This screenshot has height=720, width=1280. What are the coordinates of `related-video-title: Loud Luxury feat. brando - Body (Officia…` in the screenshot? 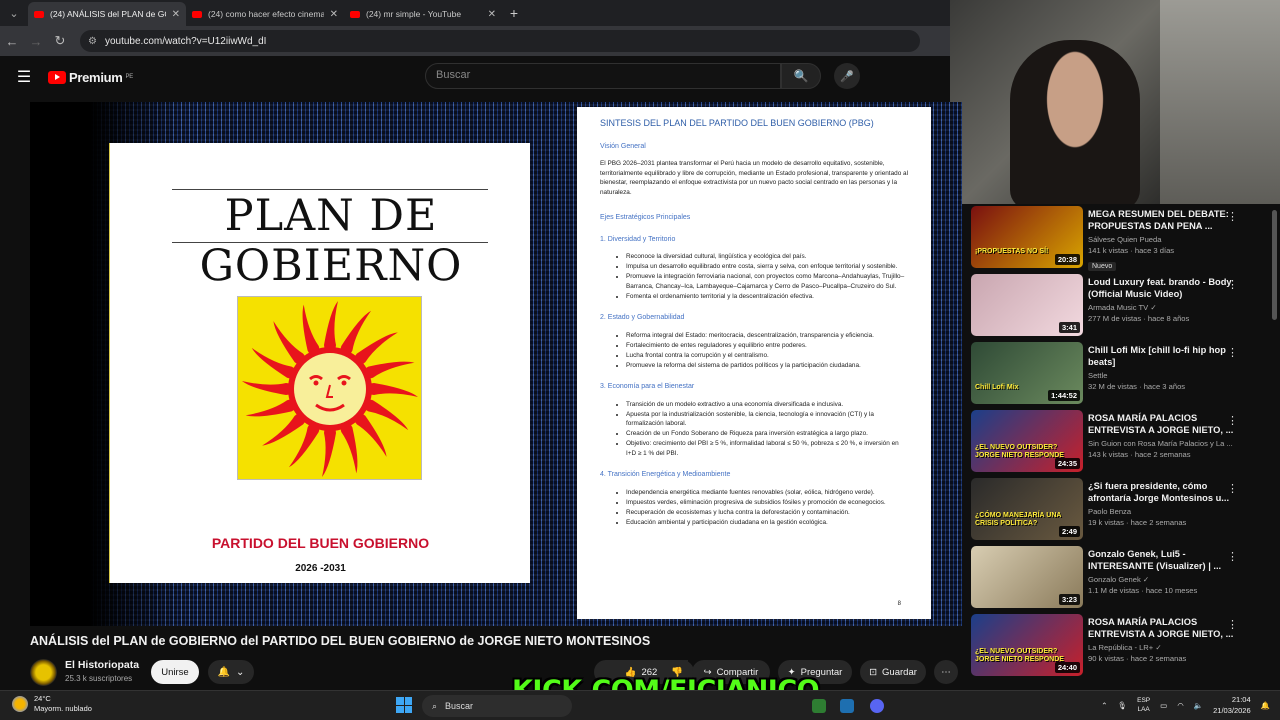 It's located at (1165, 288).